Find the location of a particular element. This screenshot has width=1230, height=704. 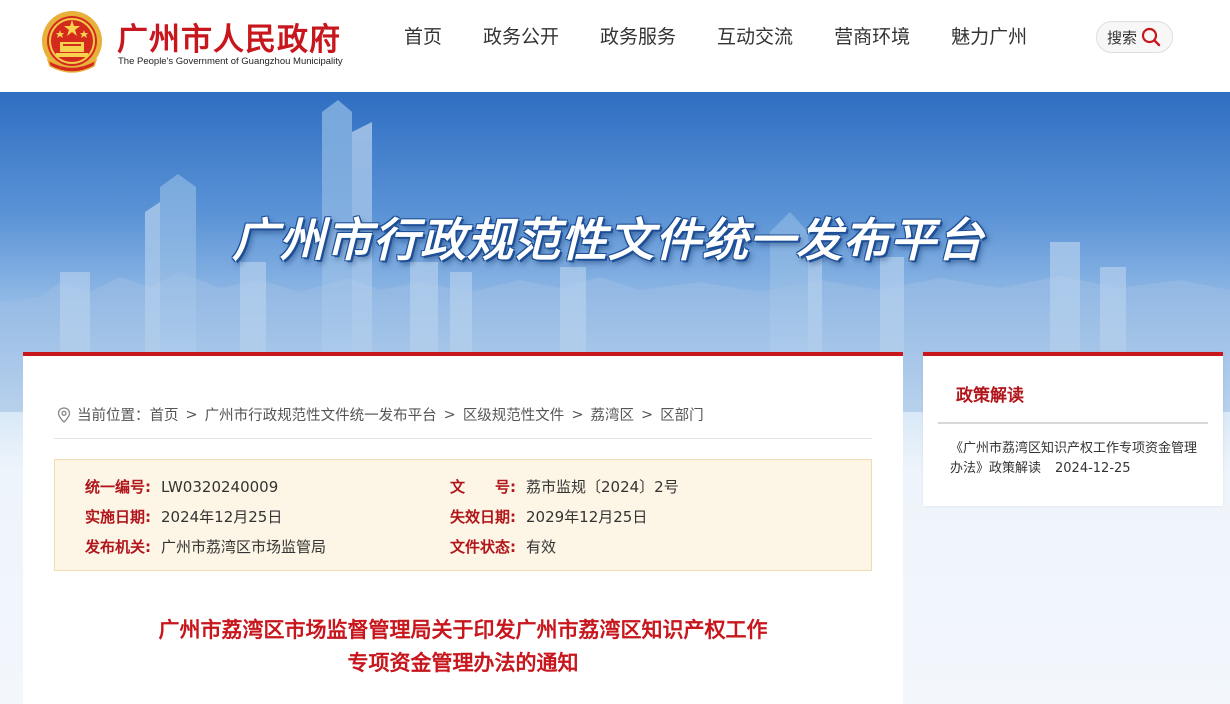

document-title-line1: 广州市荔湾区市场监督管理局关于印发广州市荔湾区知识产权工作 is located at coordinates (463, 630).